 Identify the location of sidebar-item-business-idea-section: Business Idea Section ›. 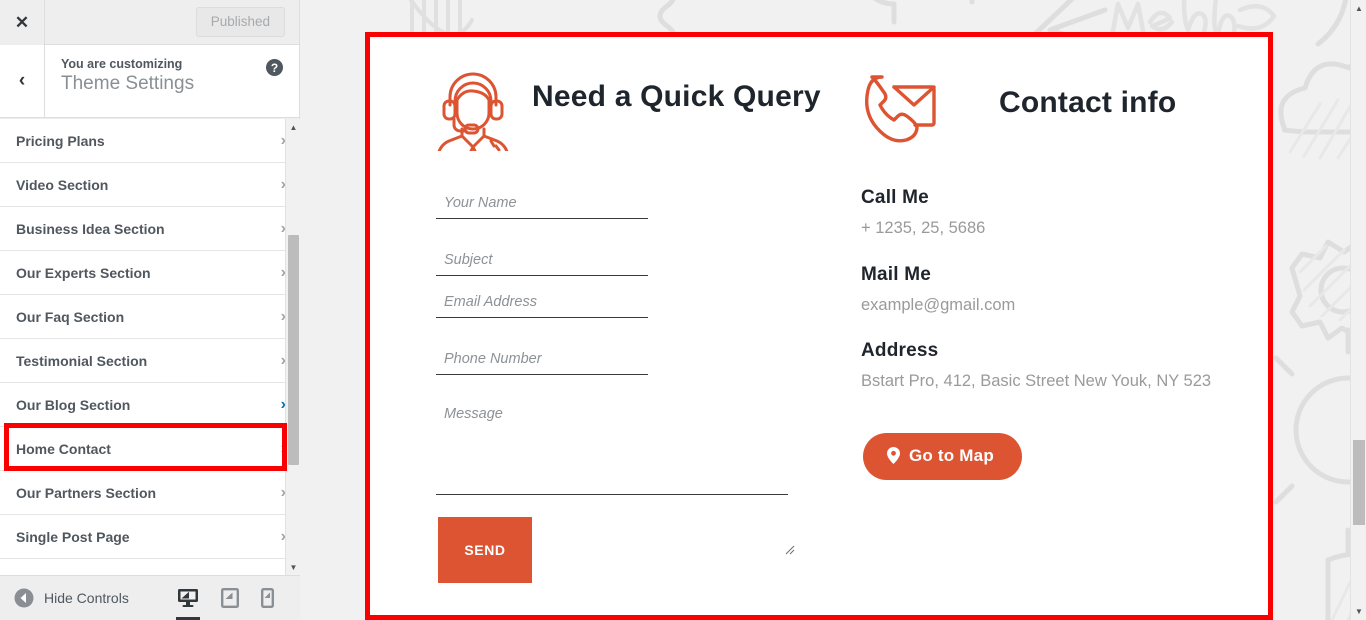
(150, 229).